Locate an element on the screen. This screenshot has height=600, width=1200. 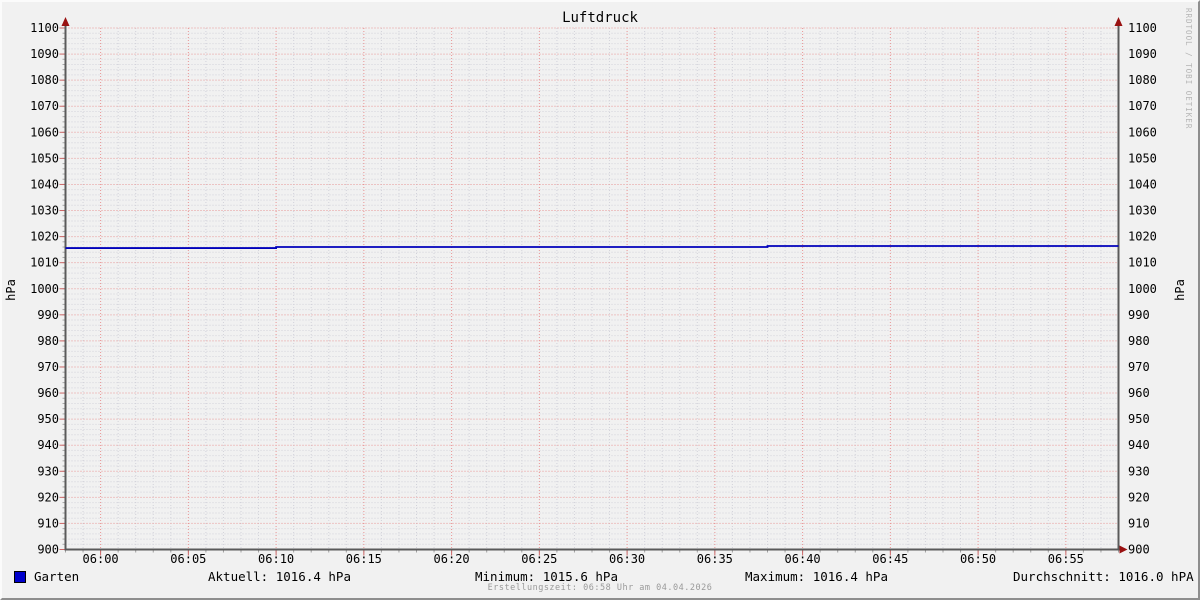
y-tick-label-right: 1000 is located at coordinates (1142, 289).